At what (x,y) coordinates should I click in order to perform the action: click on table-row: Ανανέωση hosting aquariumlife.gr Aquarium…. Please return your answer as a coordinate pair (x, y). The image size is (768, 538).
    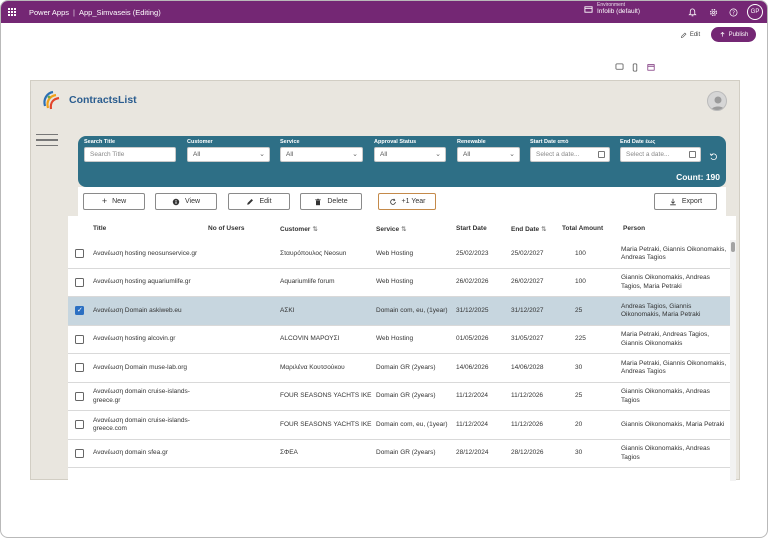
    Looking at the image, I should click on (399, 282).